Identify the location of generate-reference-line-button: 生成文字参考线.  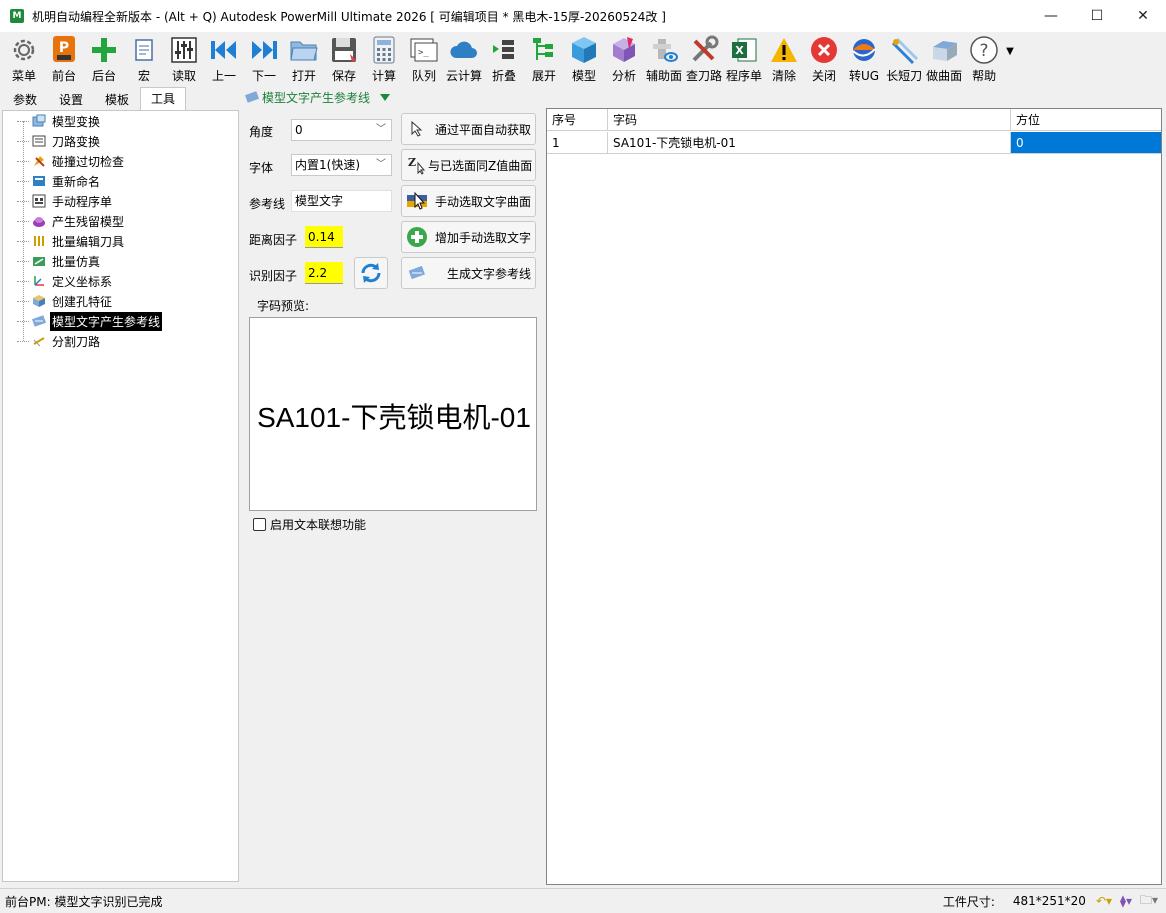
(468, 273).